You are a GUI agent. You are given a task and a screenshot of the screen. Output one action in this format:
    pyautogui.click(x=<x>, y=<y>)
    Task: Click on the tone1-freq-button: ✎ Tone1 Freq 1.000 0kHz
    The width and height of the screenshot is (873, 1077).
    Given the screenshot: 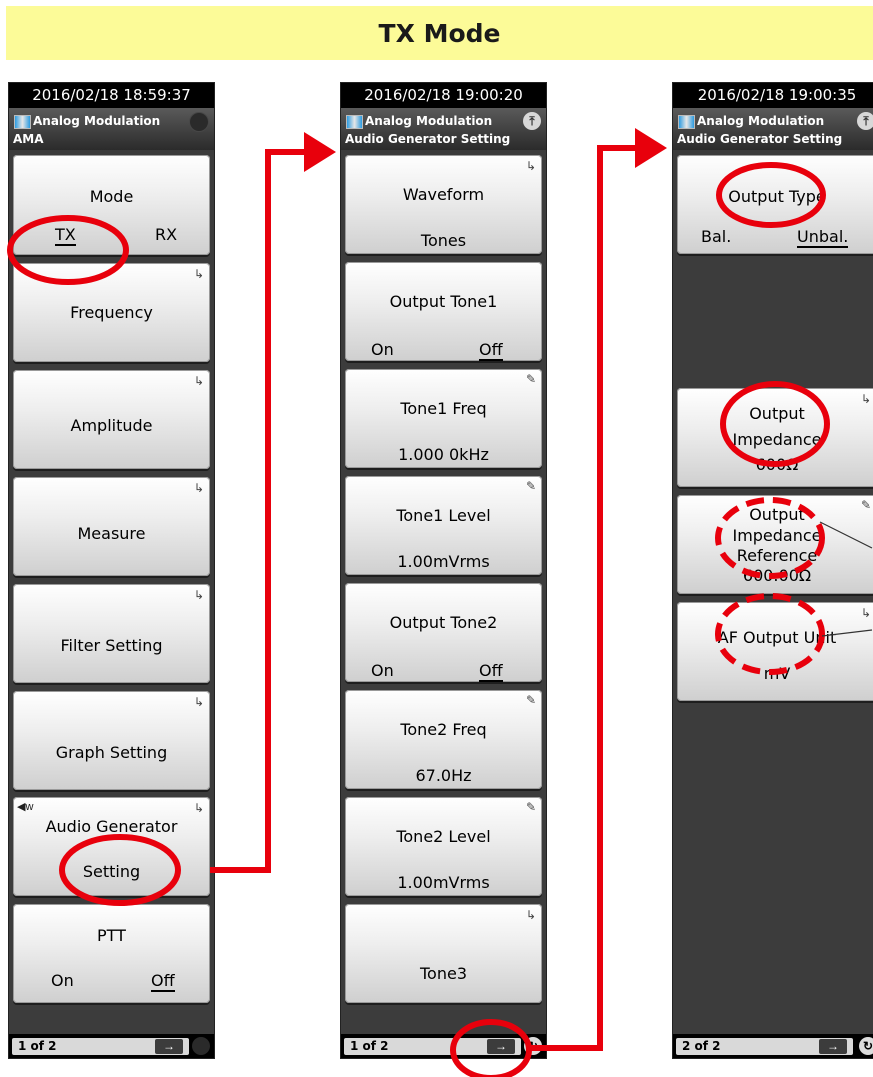 What is the action you would take?
    pyautogui.click(x=443, y=418)
    